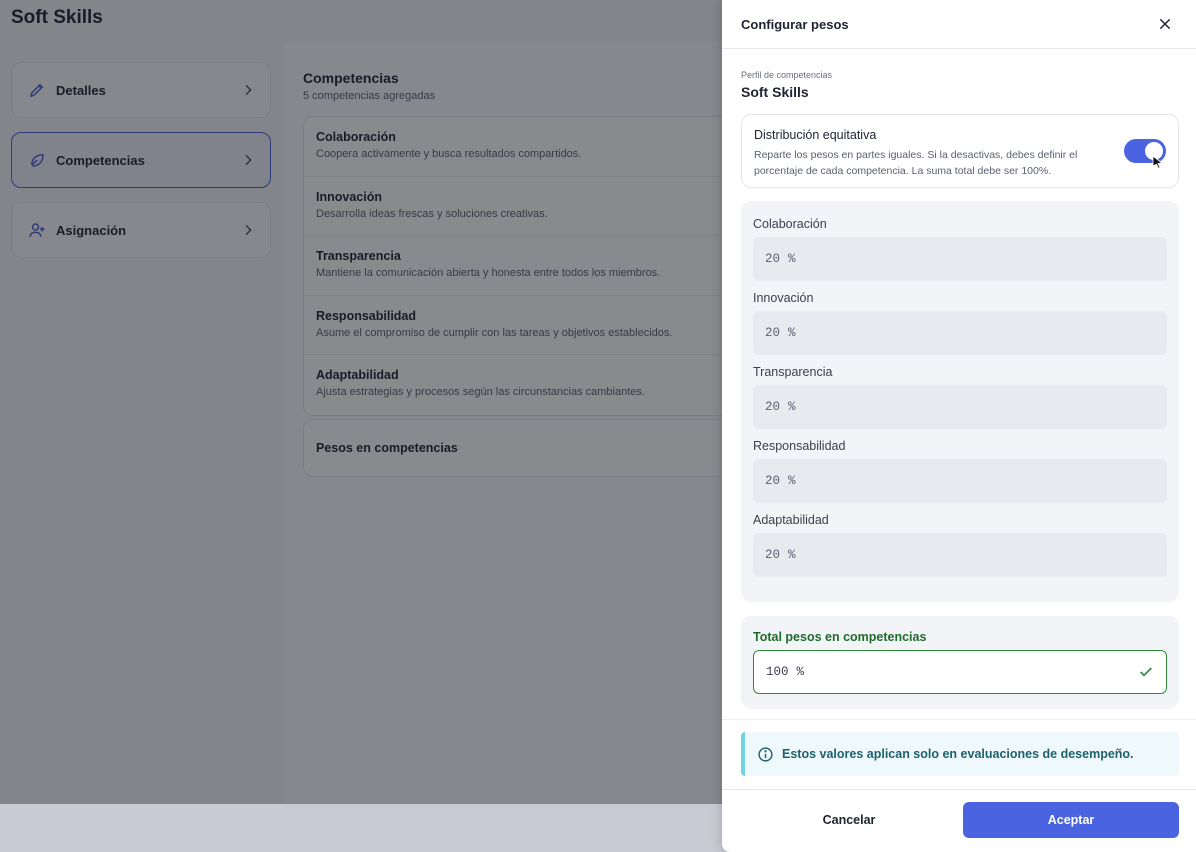  Describe the element at coordinates (793, 372) in the screenshot. I see `weight-label: Transparencia` at that location.